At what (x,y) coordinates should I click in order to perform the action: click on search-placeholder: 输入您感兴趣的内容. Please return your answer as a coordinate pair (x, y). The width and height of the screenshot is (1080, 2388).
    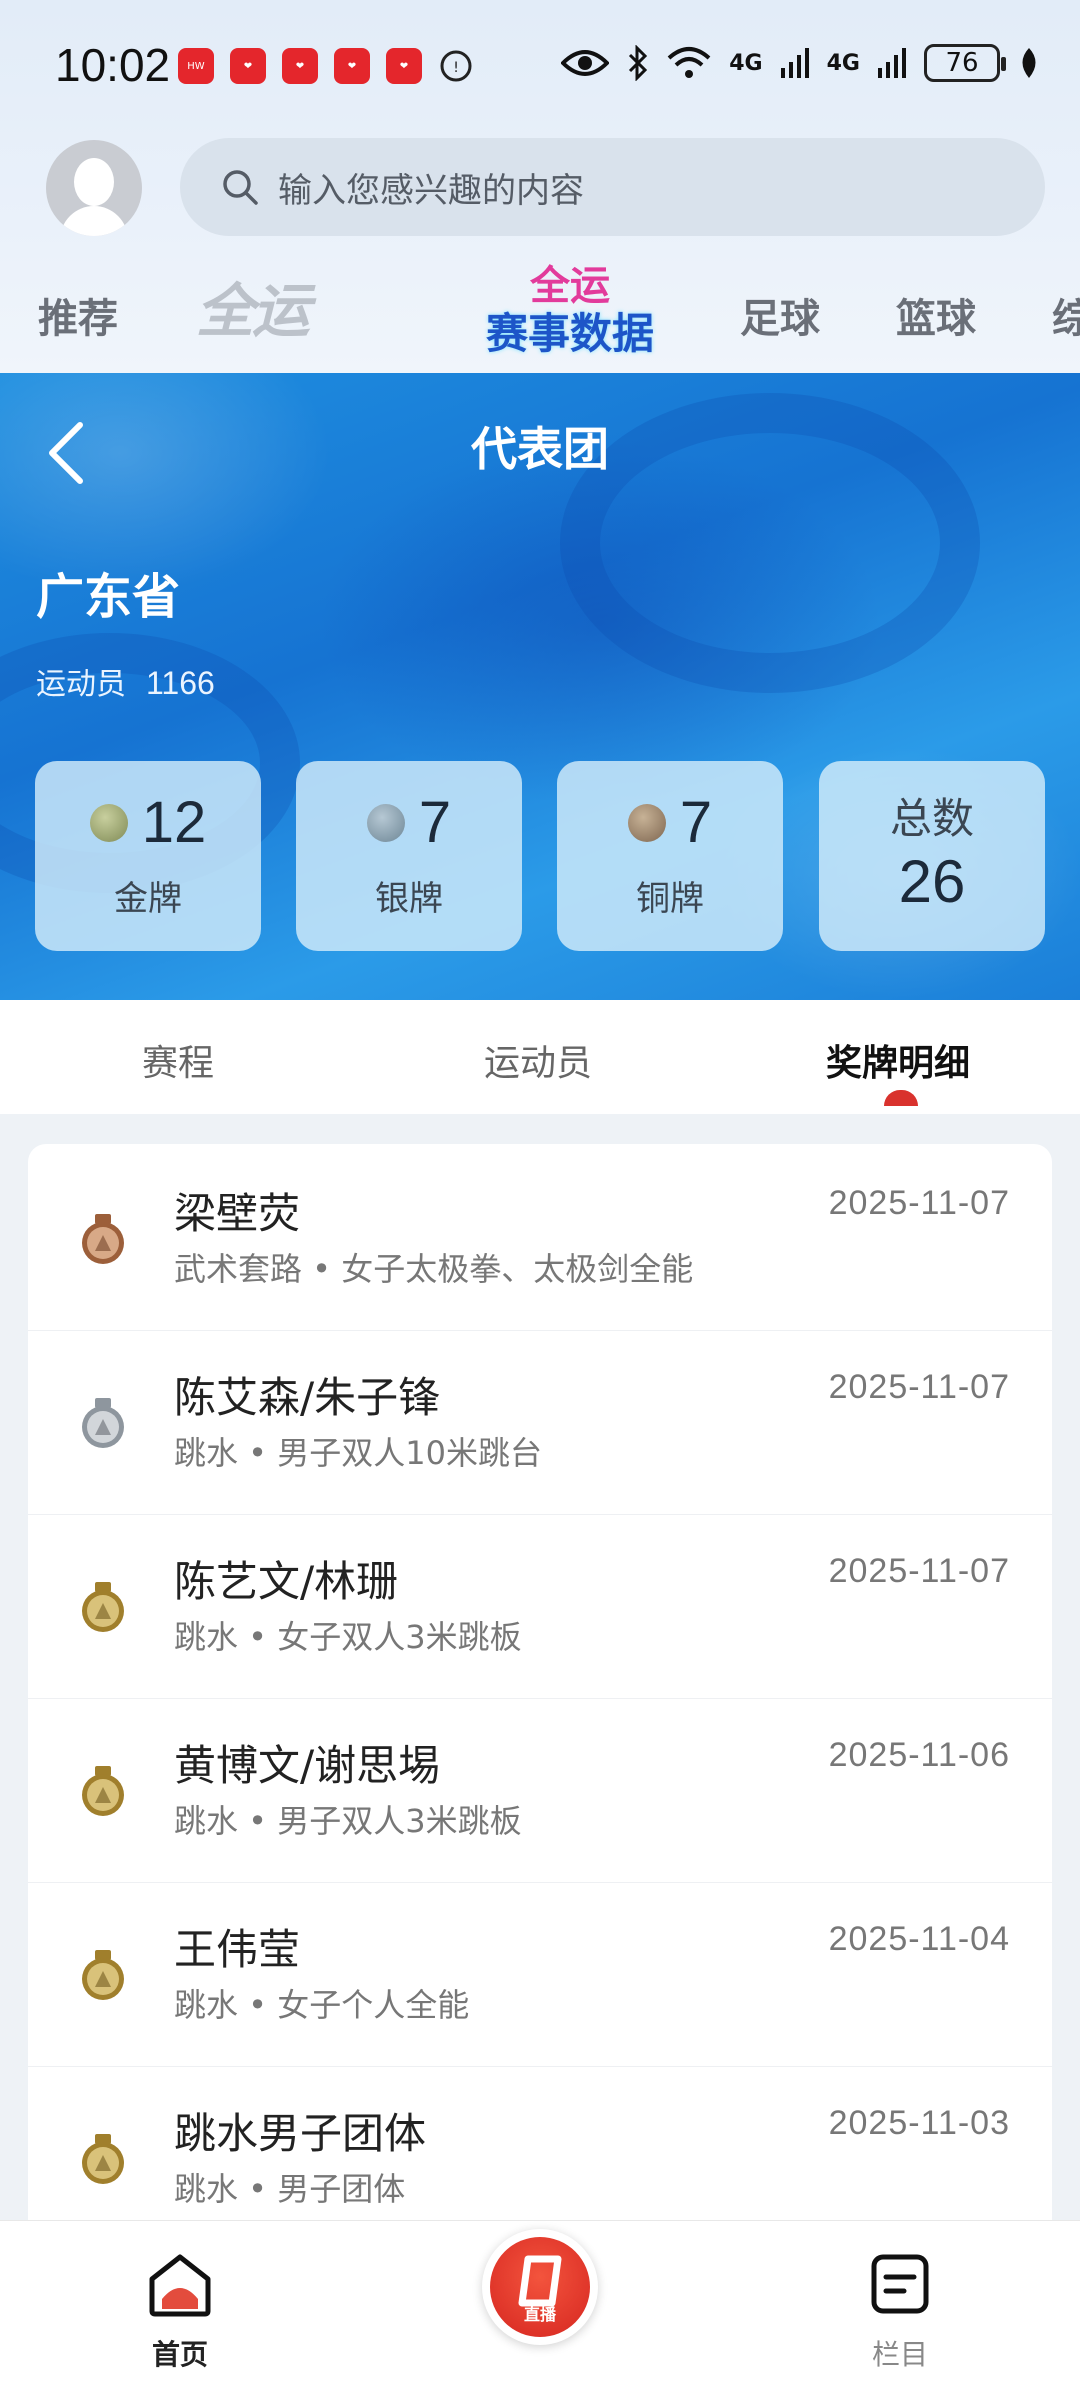
    Looking at the image, I should click on (431, 190).